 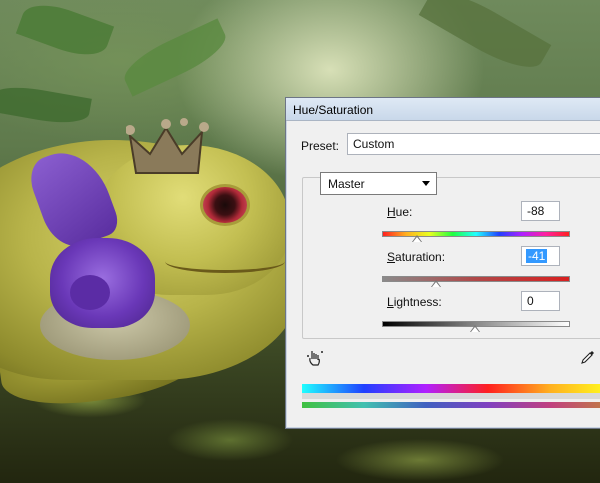 I want to click on range-bar, so click(x=451, y=396).